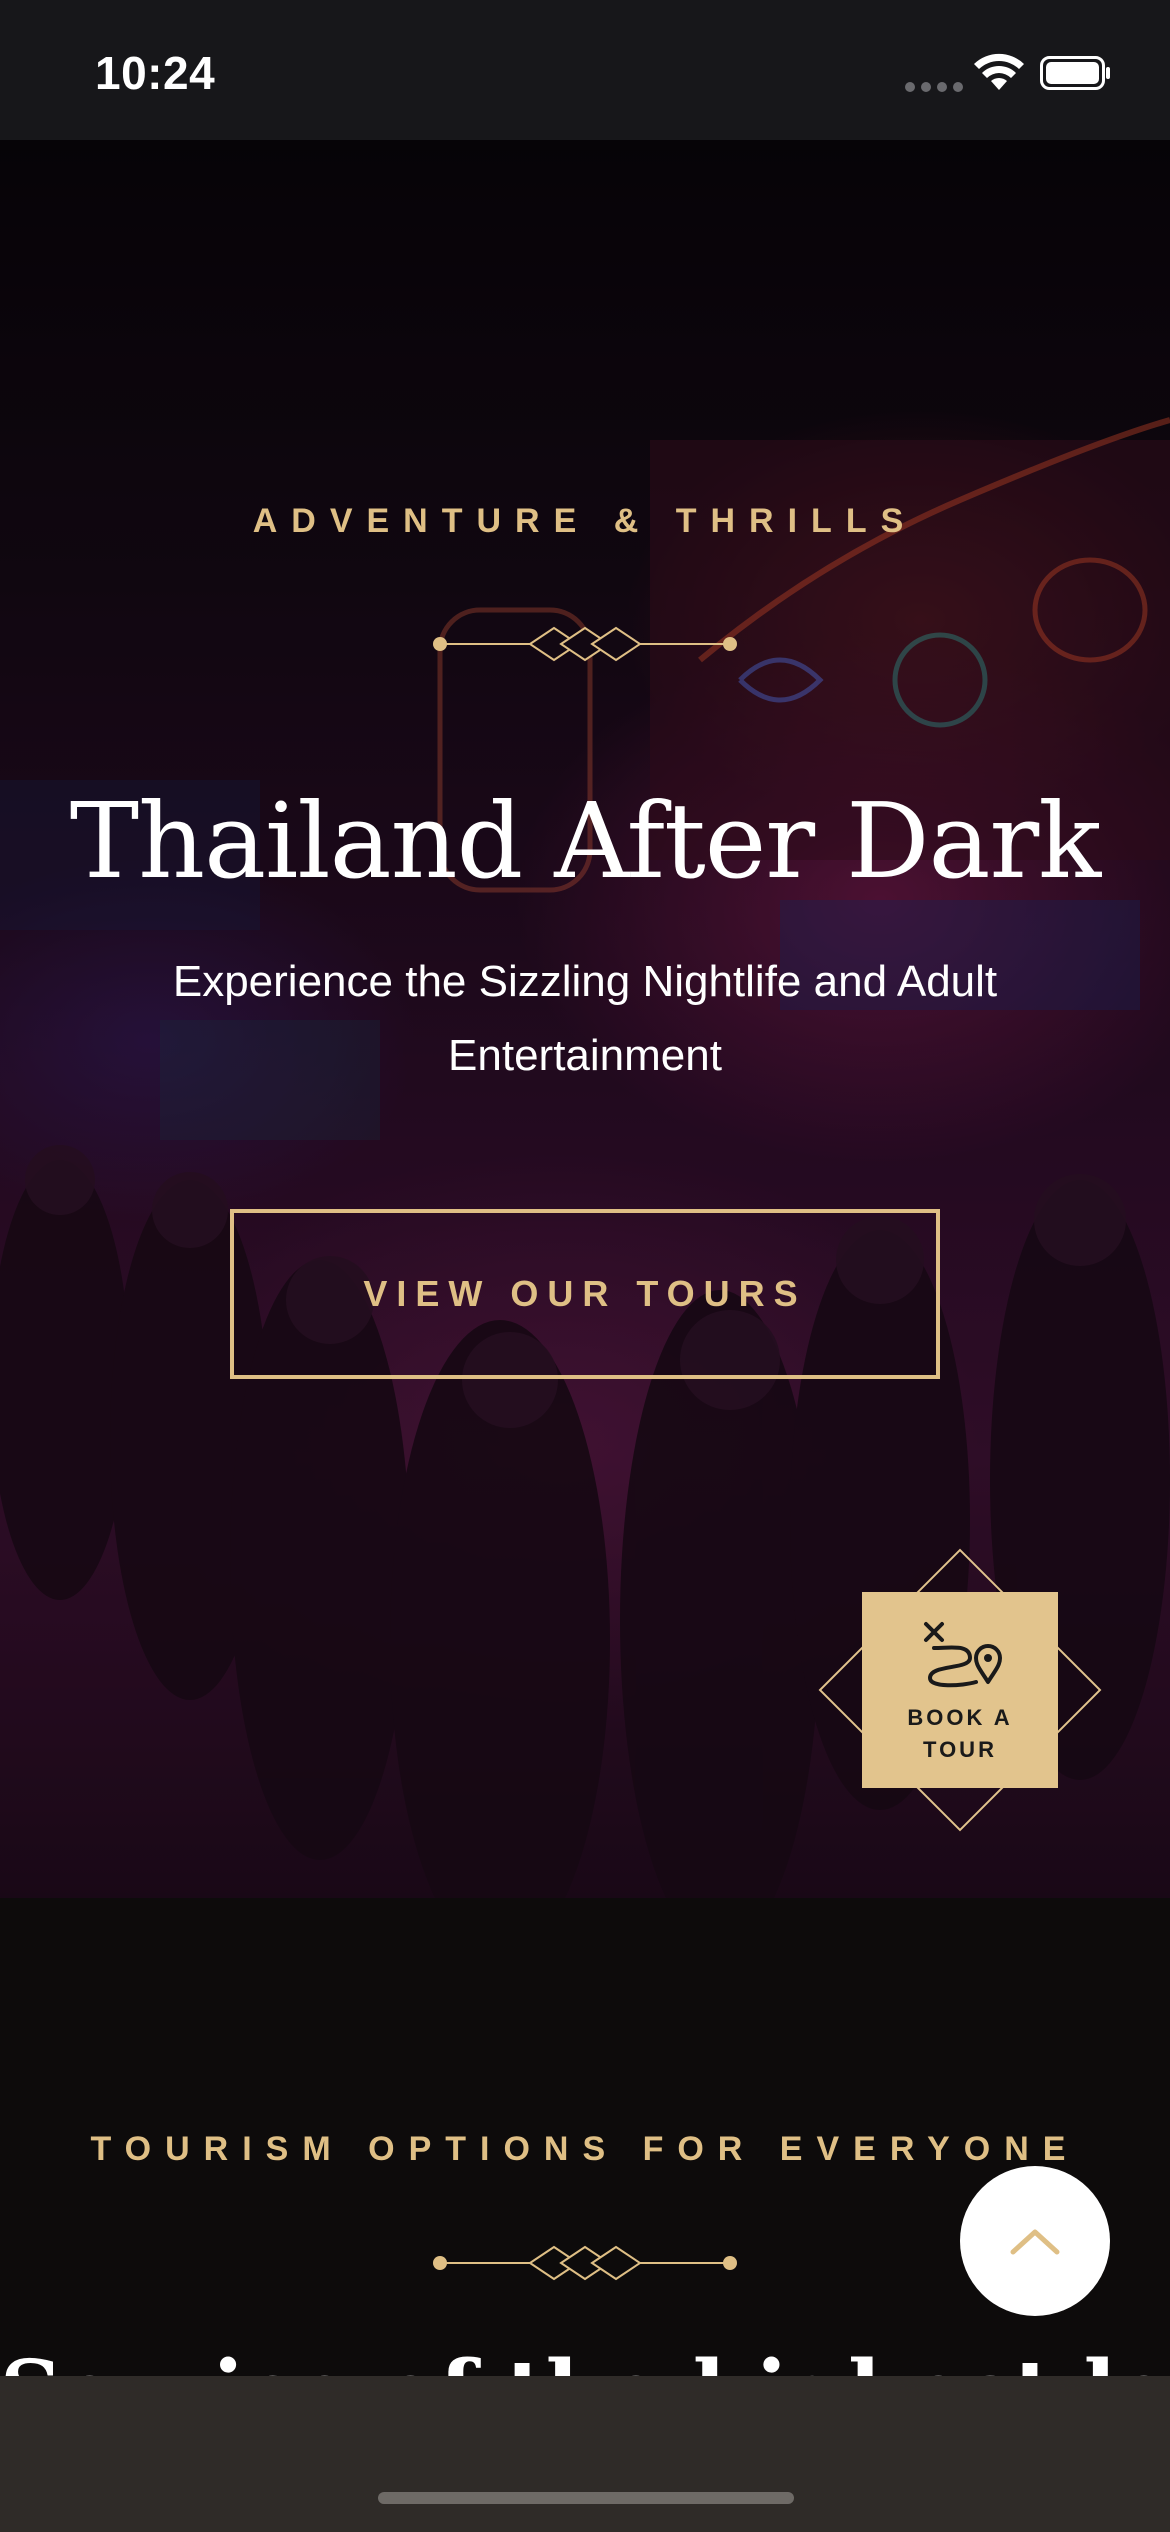 This screenshot has width=1170, height=2532. What do you see at coordinates (585, 2360) in the screenshot?
I see `section-heading: Service of the highest level` at bounding box center [585, 2360].